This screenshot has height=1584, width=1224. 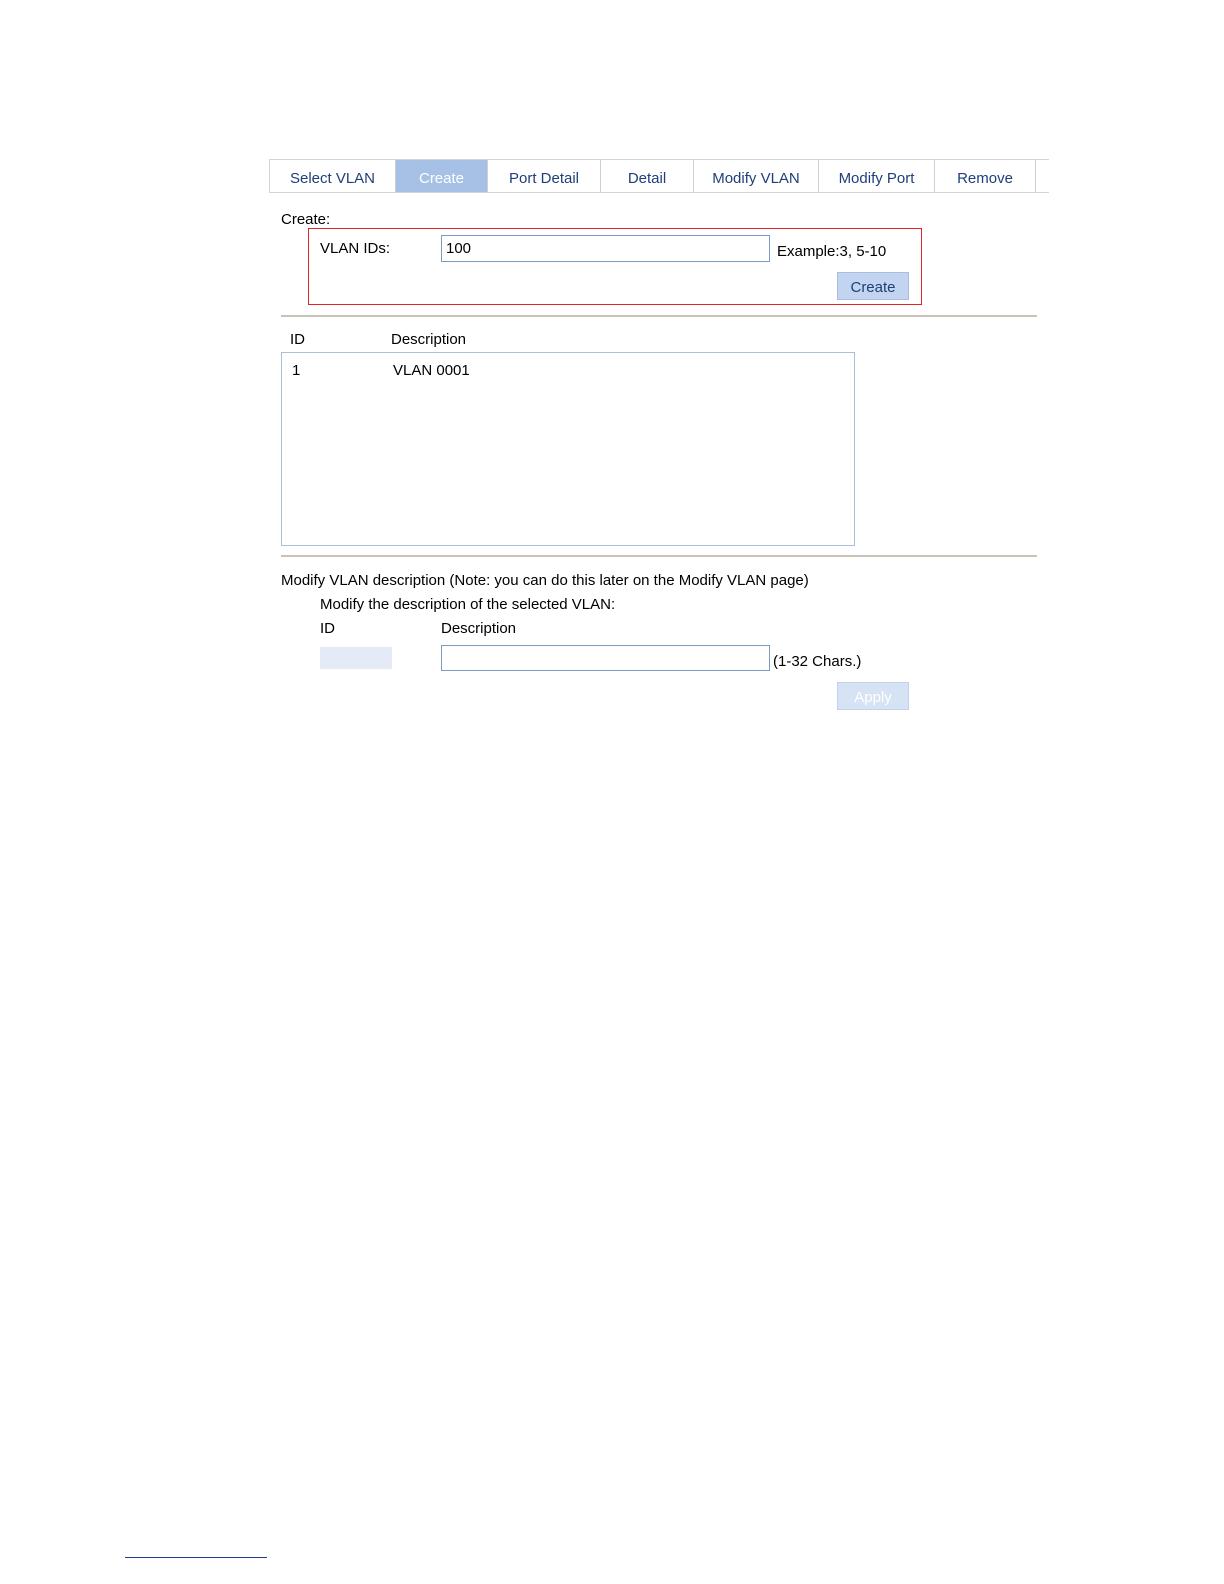 I want to click on create-section-label: Create:, so click(x=306, y=219).